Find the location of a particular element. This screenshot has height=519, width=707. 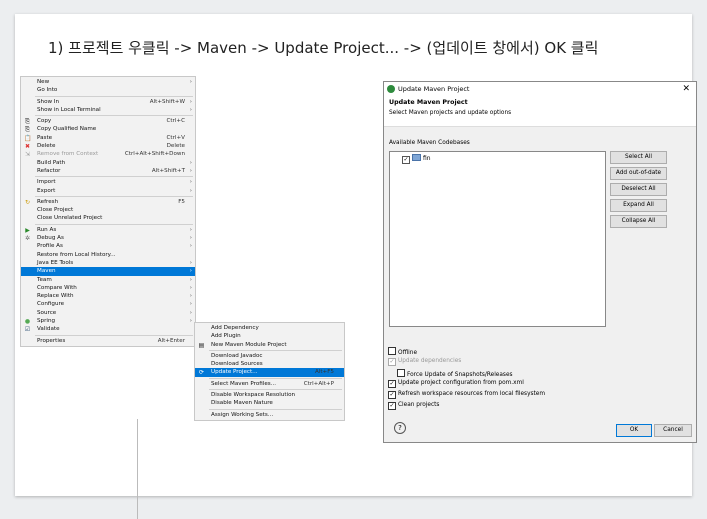

menu-item-close-project: Close Project is located at coordinates (108, 210).